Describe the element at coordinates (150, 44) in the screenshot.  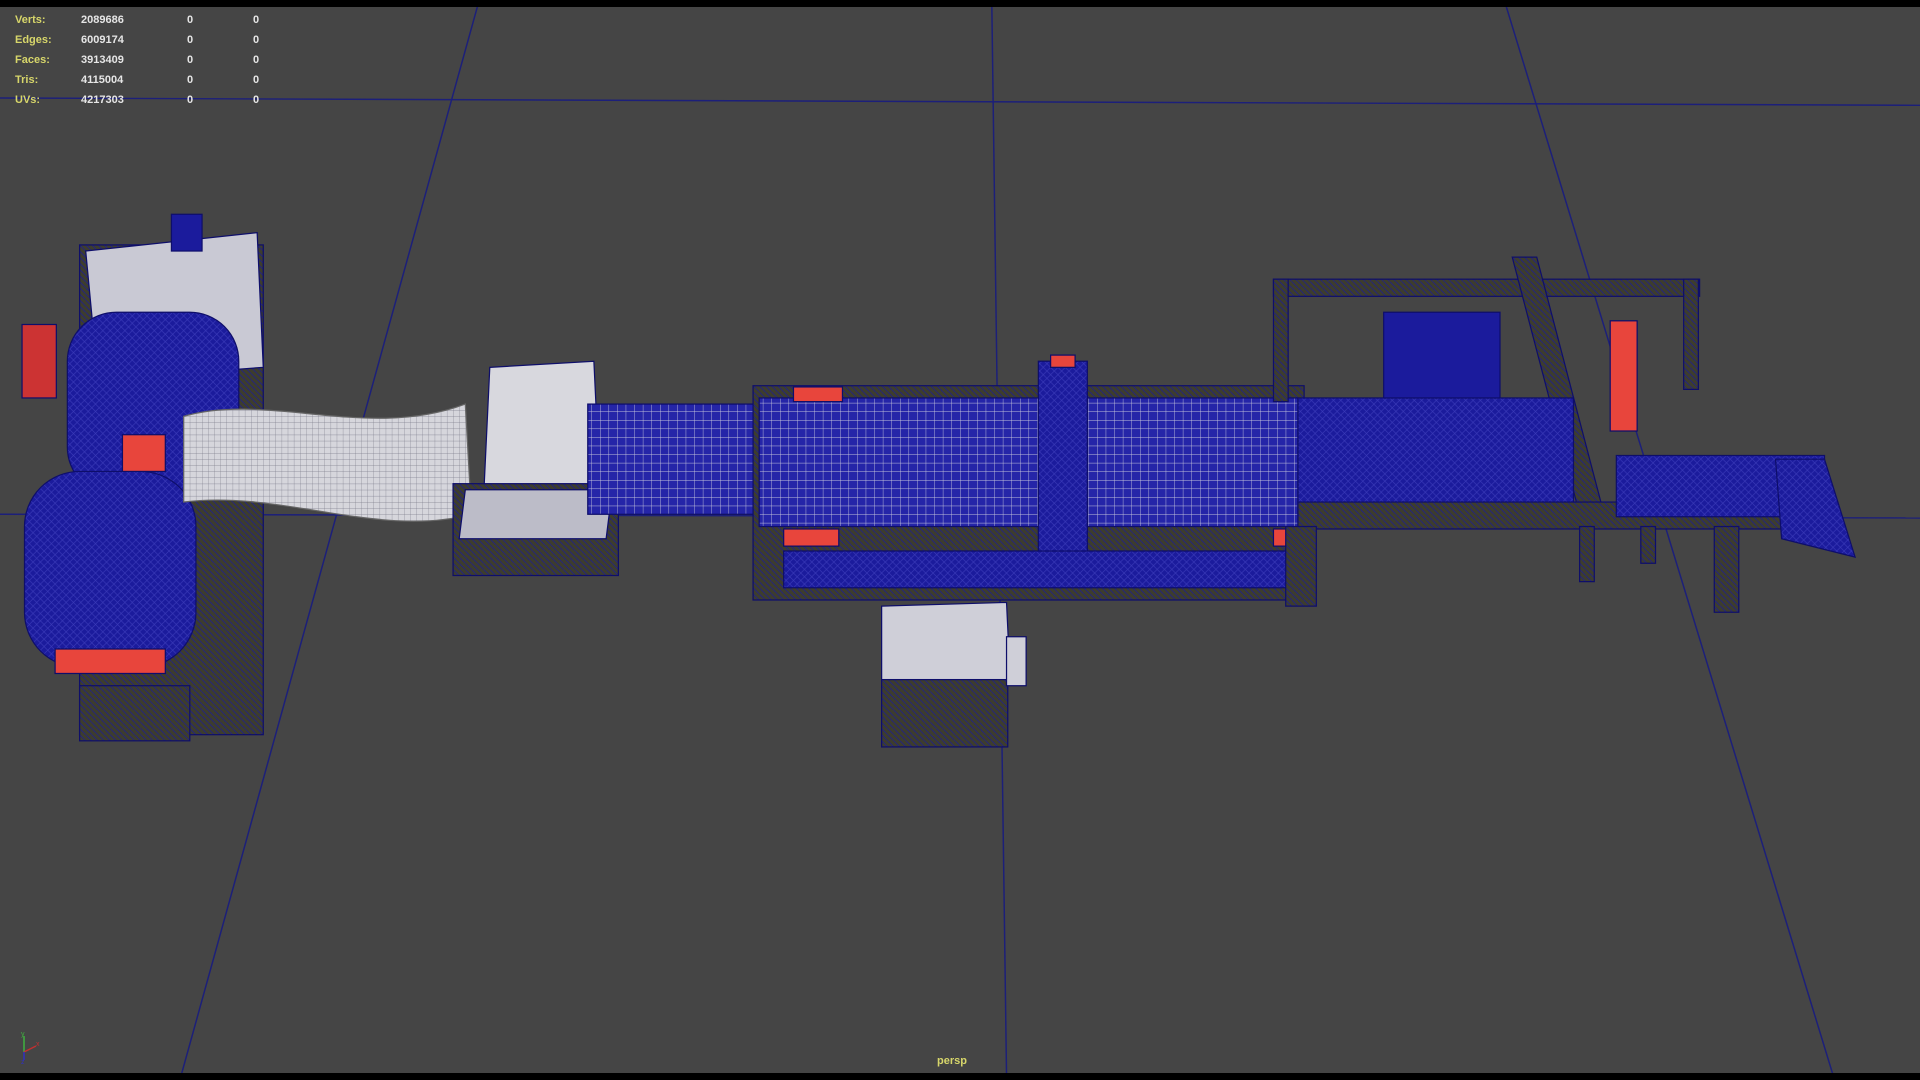
I see `hud-row-edges: Edges: 6009174 0 0` at that location.